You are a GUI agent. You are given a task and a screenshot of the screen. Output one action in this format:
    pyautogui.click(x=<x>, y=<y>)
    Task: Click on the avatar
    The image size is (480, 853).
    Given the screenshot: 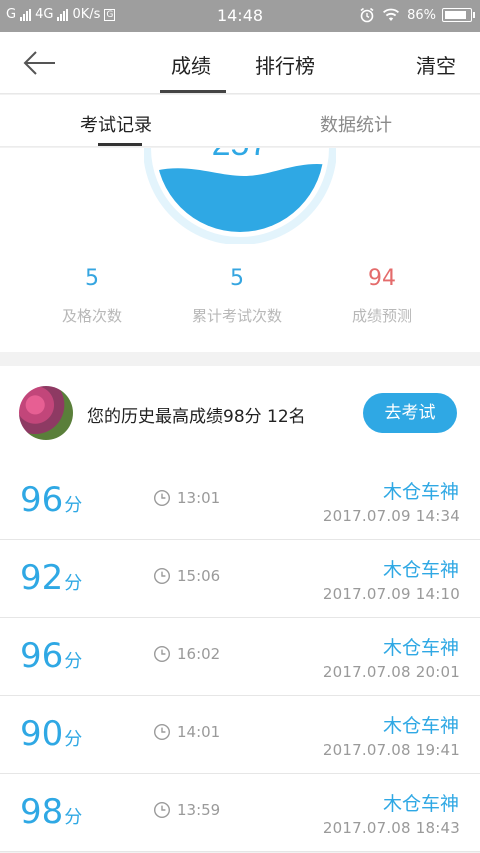 What is the action you would take?
    pyautogui.click(x=46, y=413)
    